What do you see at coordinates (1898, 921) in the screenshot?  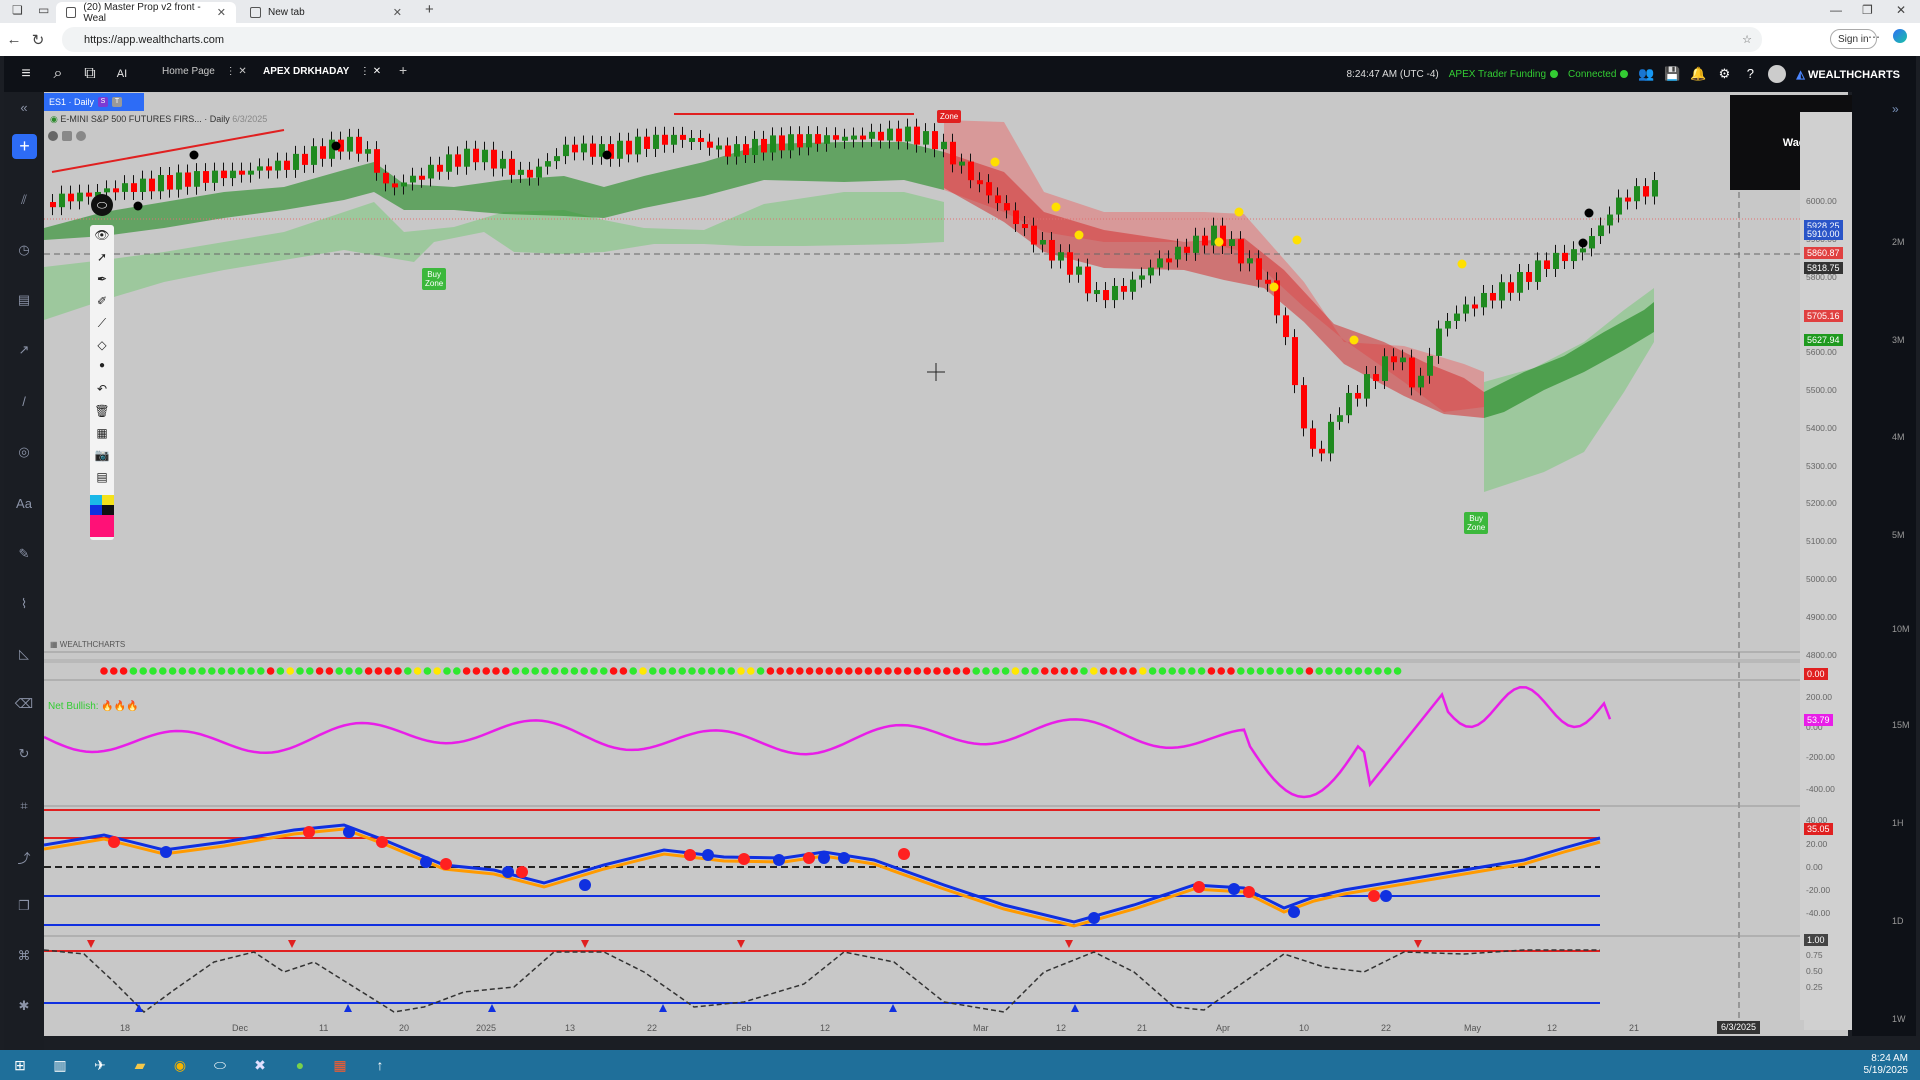 I see `timeframe-tick: 1D` at bounding box center [1898, 921].